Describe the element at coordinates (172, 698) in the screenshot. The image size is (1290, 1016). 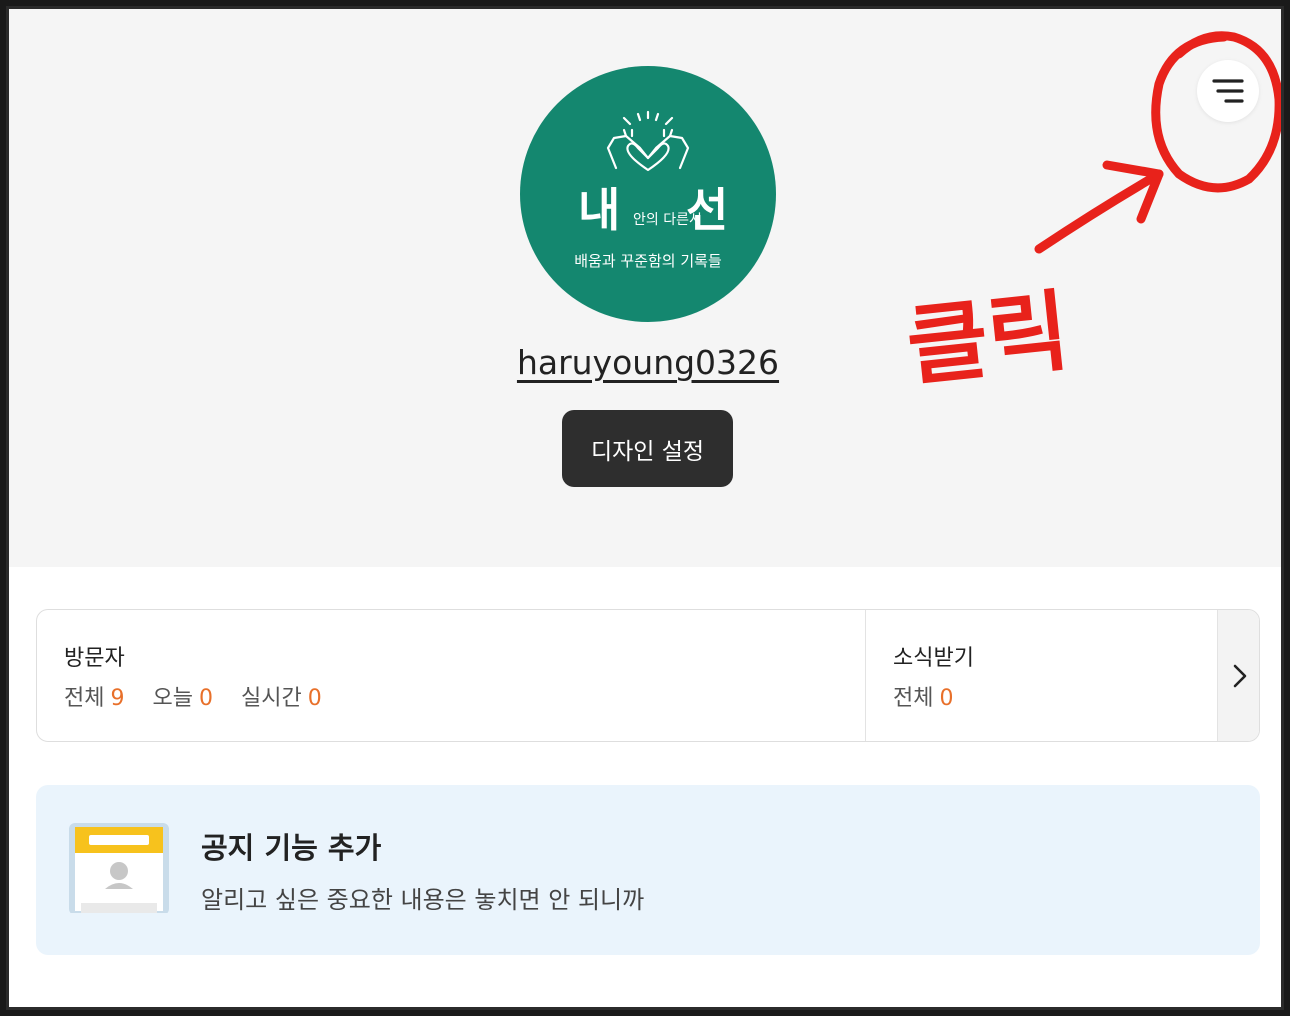
I see `visitor-today-label: 오늘` at that location.